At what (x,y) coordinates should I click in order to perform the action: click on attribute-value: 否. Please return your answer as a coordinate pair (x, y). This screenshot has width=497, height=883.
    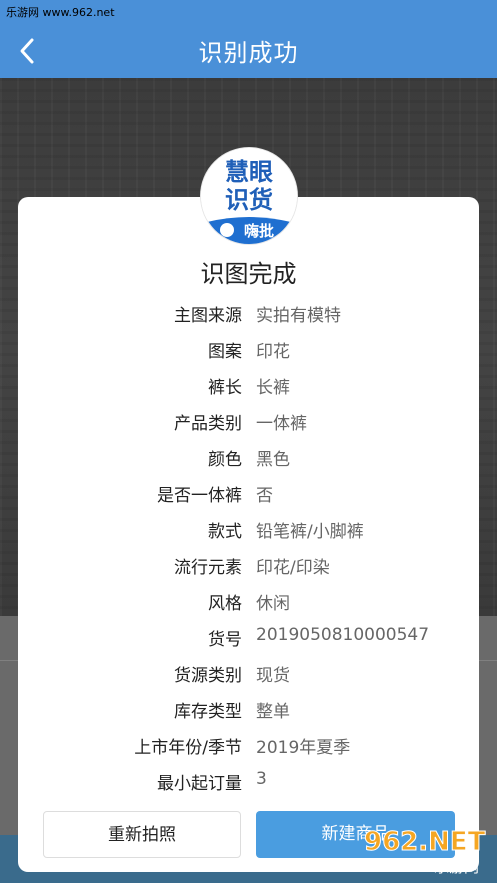
    Looking at the image, I should click on (264, 496).